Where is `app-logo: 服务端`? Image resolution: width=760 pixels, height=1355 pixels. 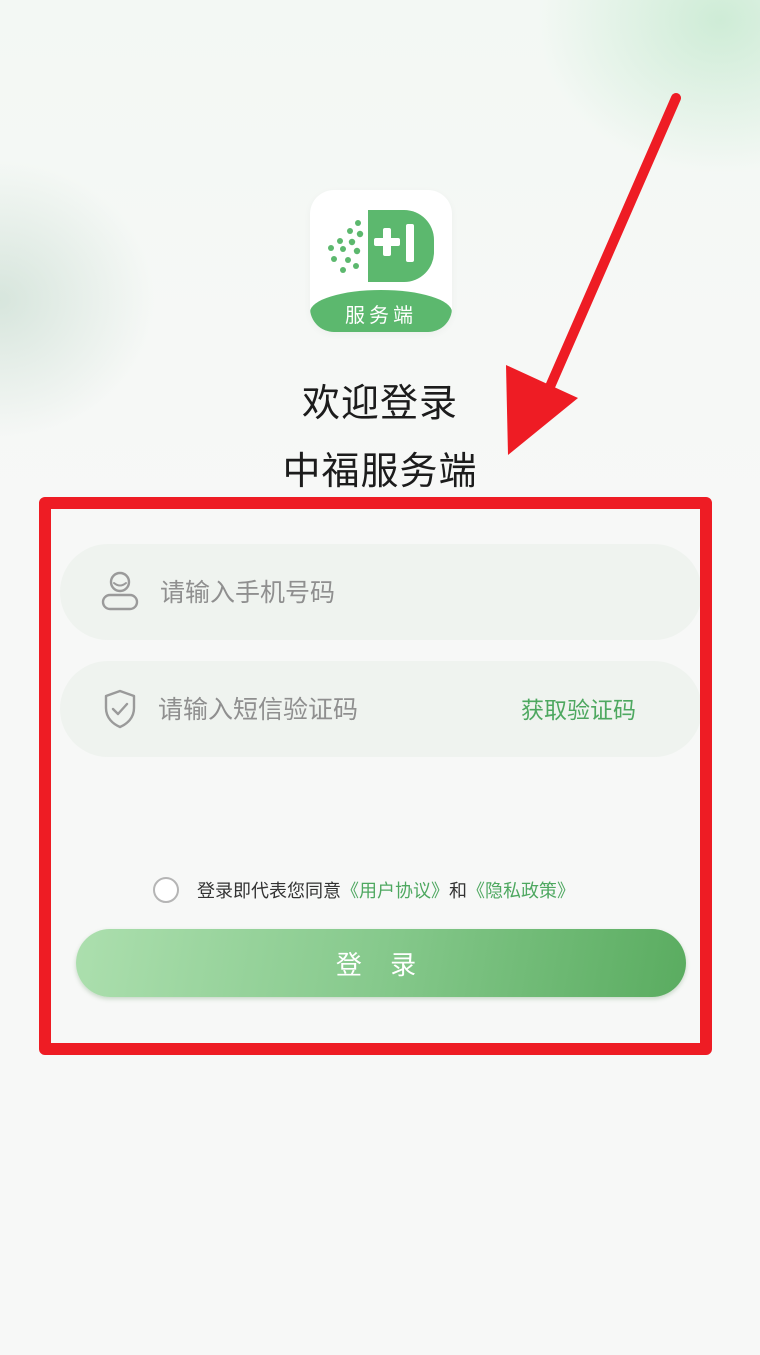
app-logo: 服务端 is located at coordinates (381, 261).